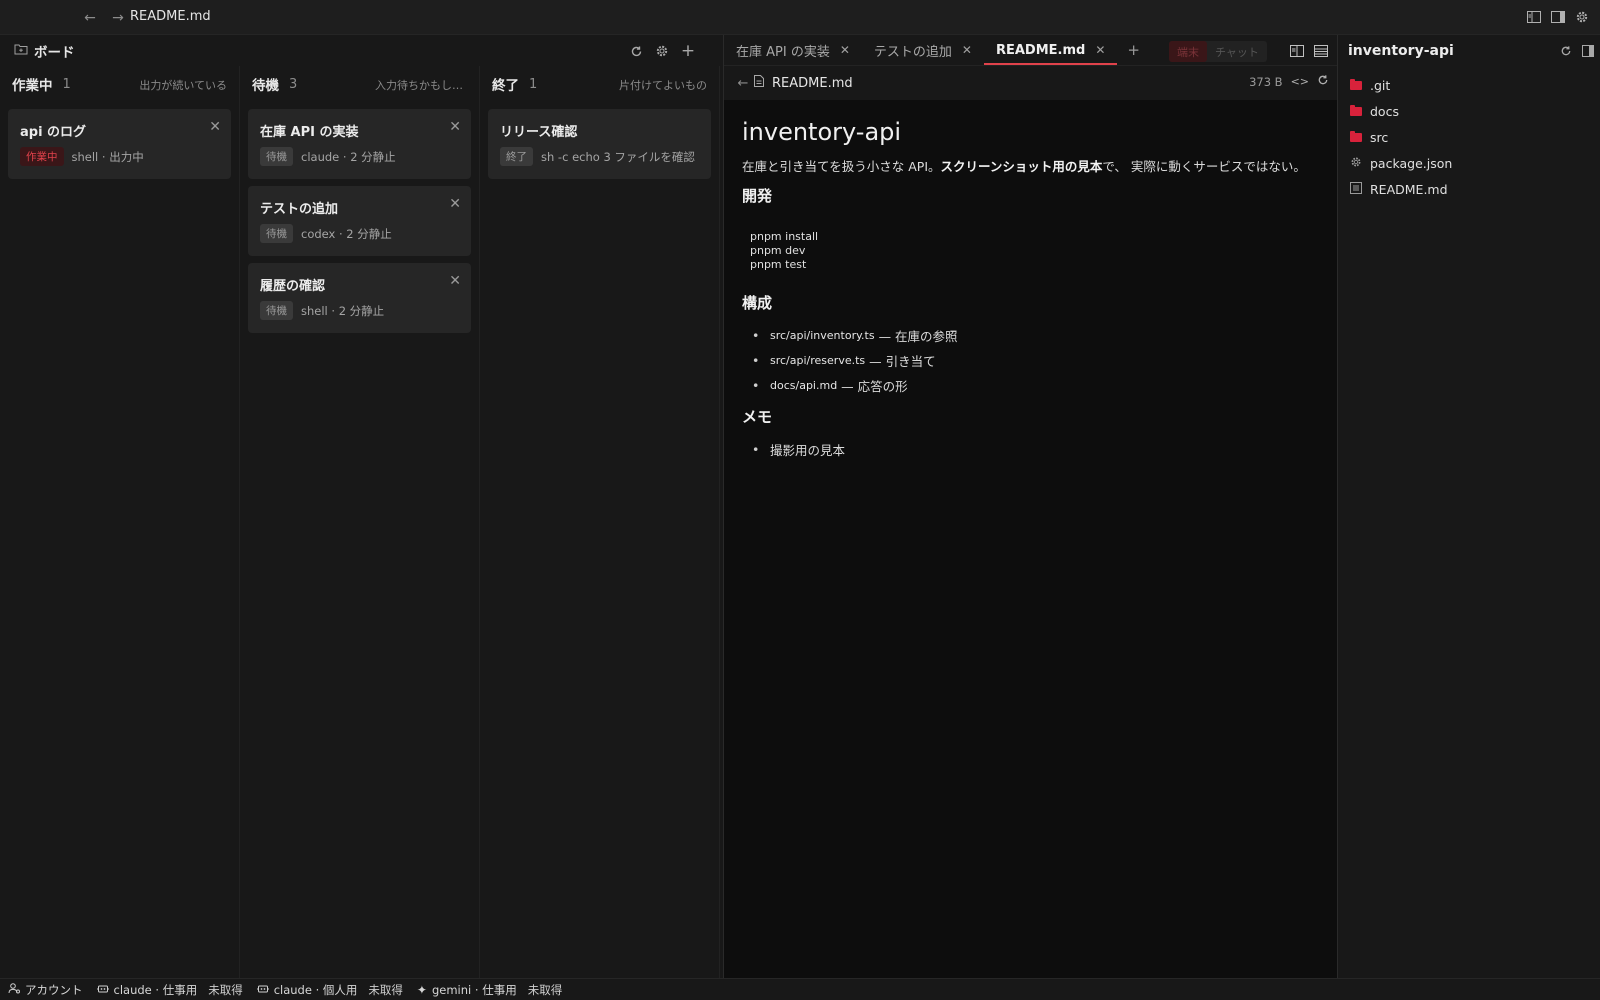 The width and height of the screenshot is (1600, 1000). Describe the element at coordinates (1379, 137) in the screenshot. I see `tree-item-label: src` at that location.